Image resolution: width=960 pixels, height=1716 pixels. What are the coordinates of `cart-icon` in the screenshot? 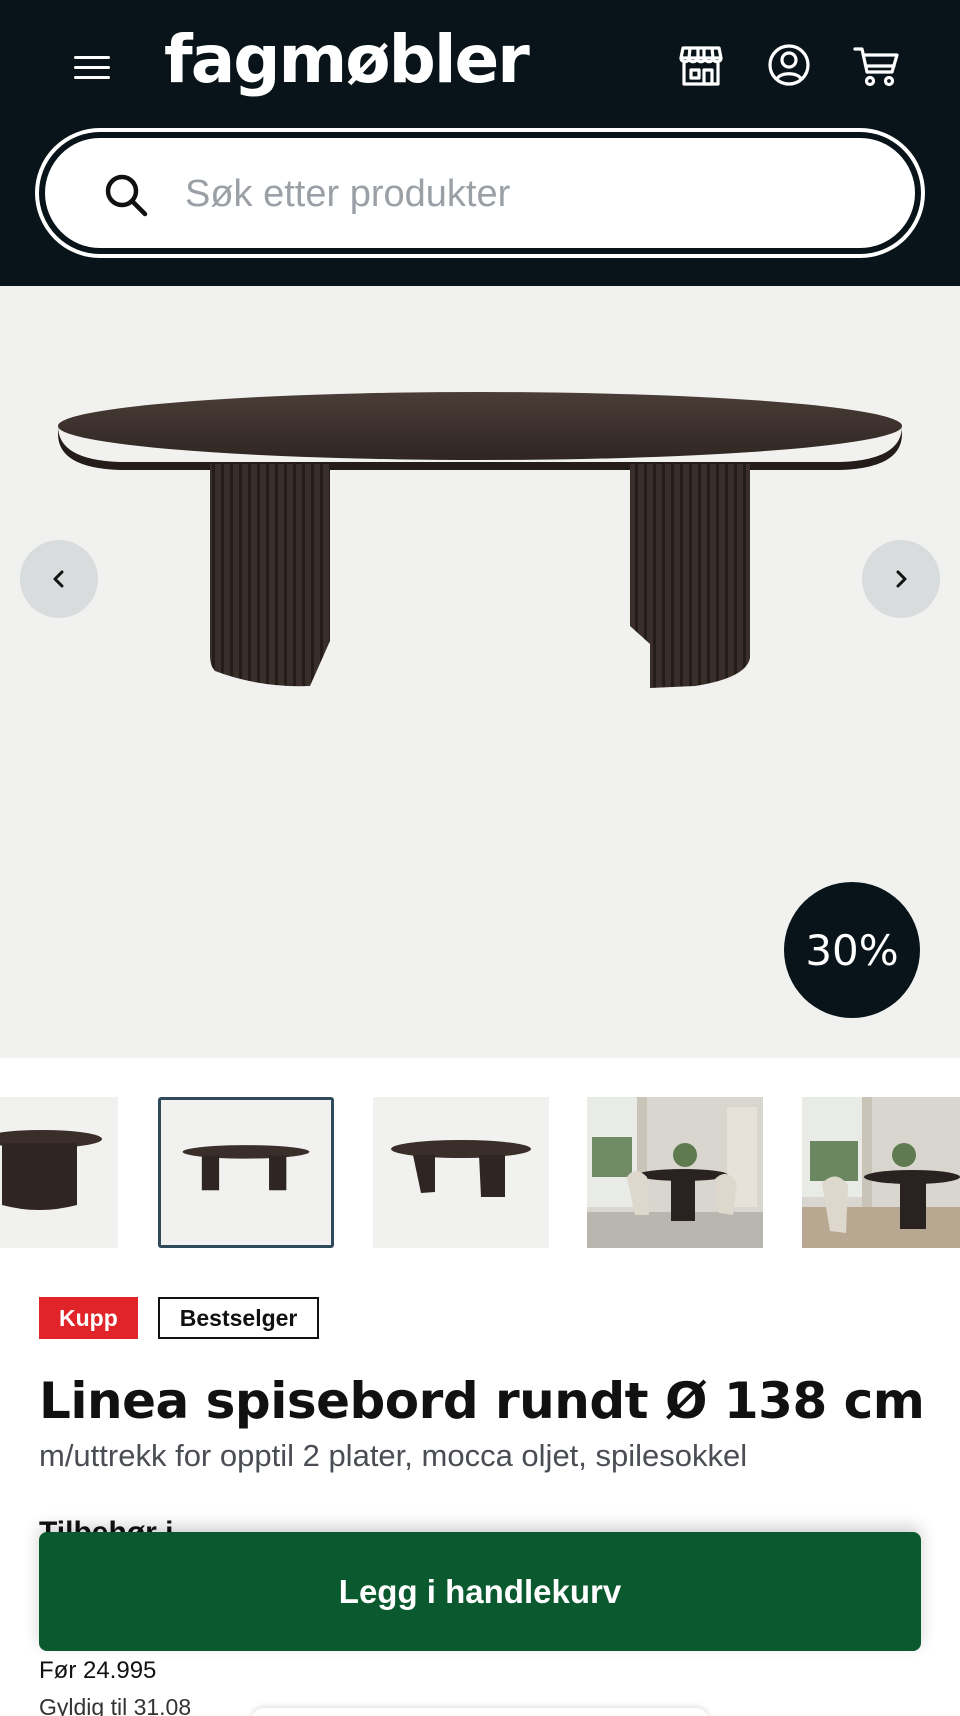 It's located at (877, 65).